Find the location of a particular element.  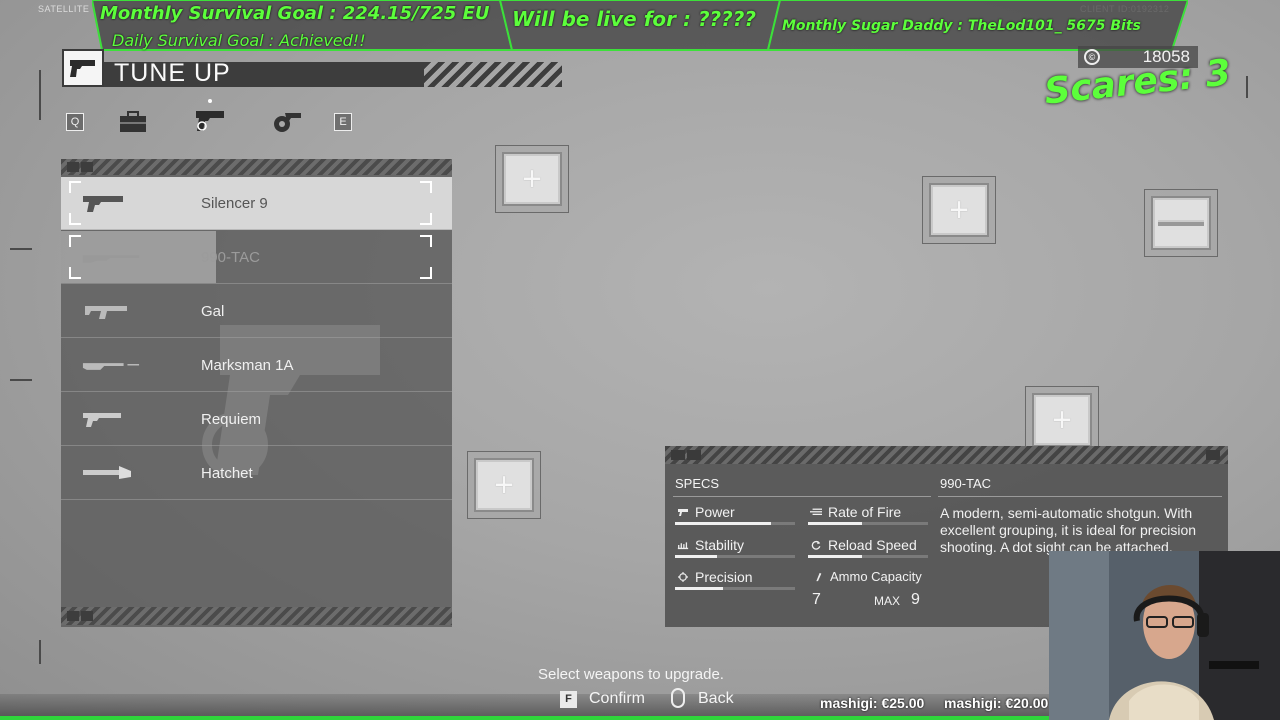

stability-label: Stability is located at coordinates (720, 545).